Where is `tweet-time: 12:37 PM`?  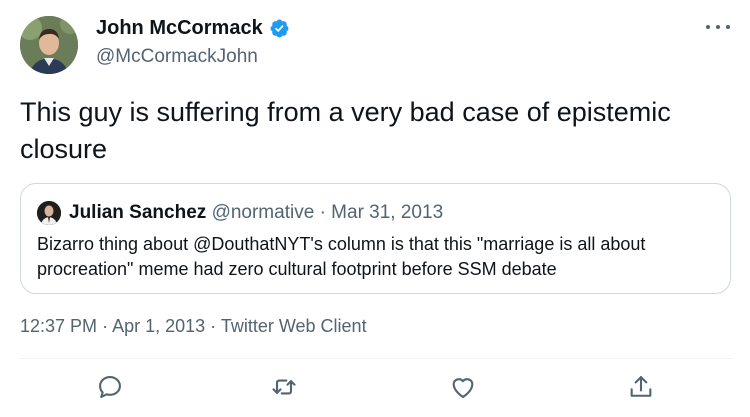 tweet-time: 12:37 PM is located at coordinates (58, 326).